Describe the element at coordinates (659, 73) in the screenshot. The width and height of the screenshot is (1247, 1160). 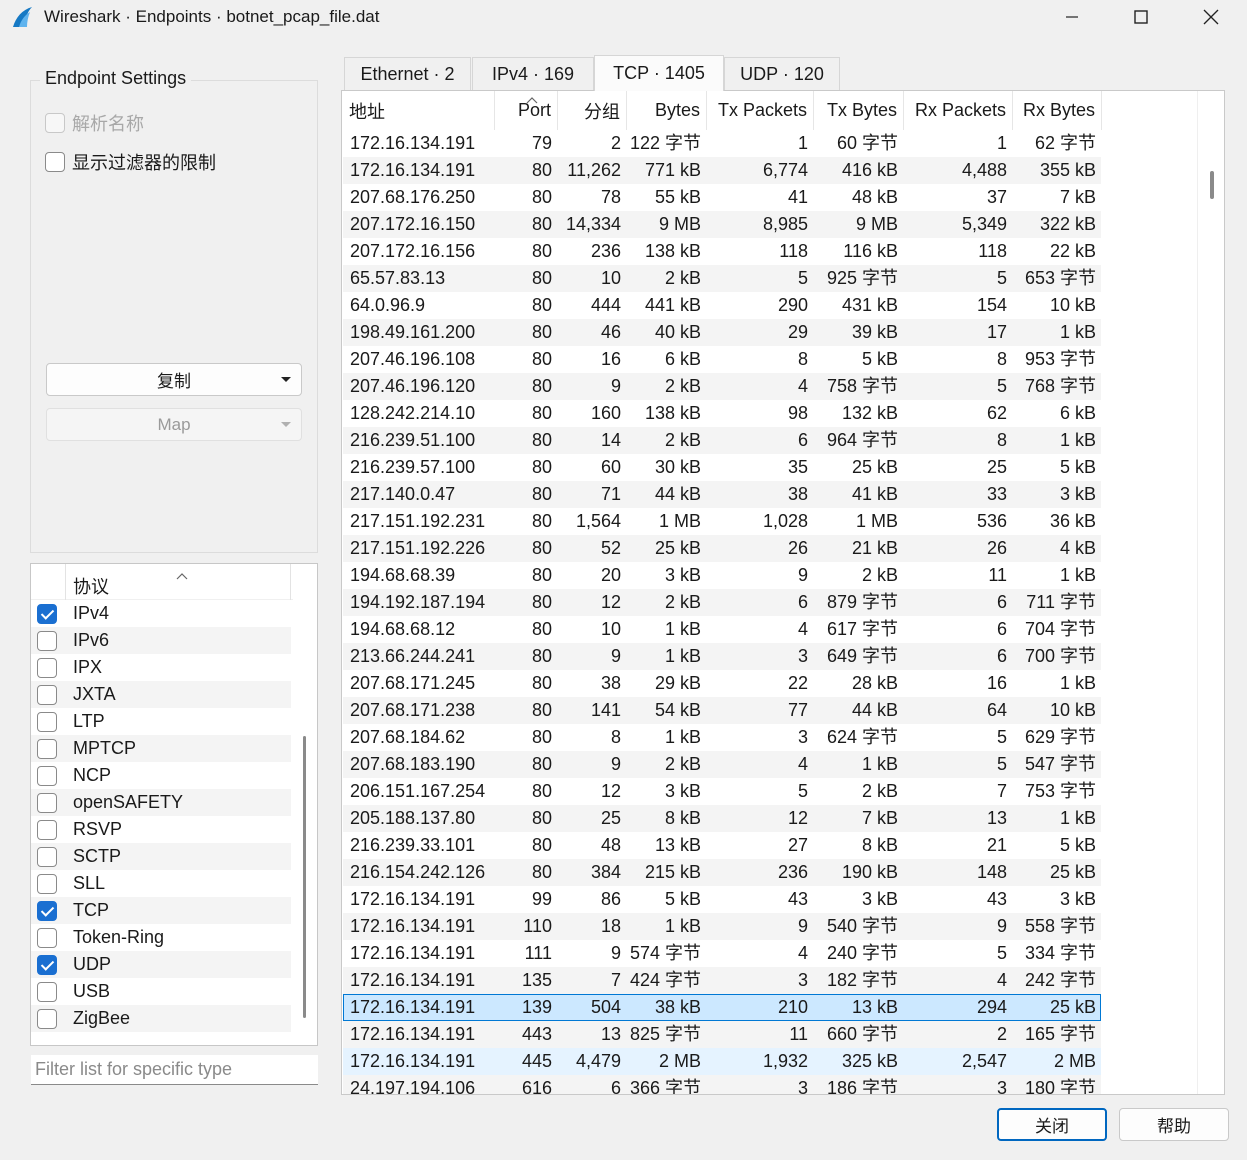
I see `tab-tcp: TCP · 1405` at that location.